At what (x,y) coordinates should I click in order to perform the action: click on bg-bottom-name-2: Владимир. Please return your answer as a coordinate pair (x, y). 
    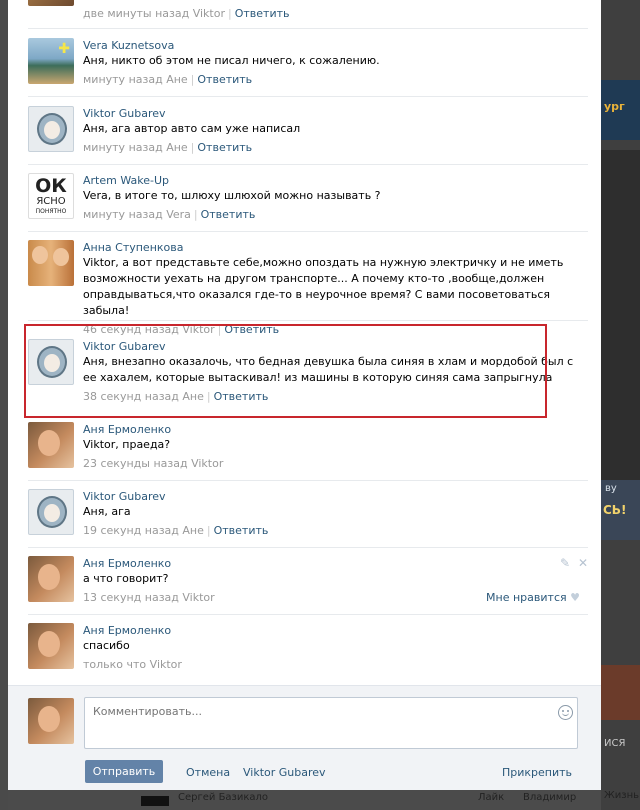
    Looking at the image, I should click on (550, 797).